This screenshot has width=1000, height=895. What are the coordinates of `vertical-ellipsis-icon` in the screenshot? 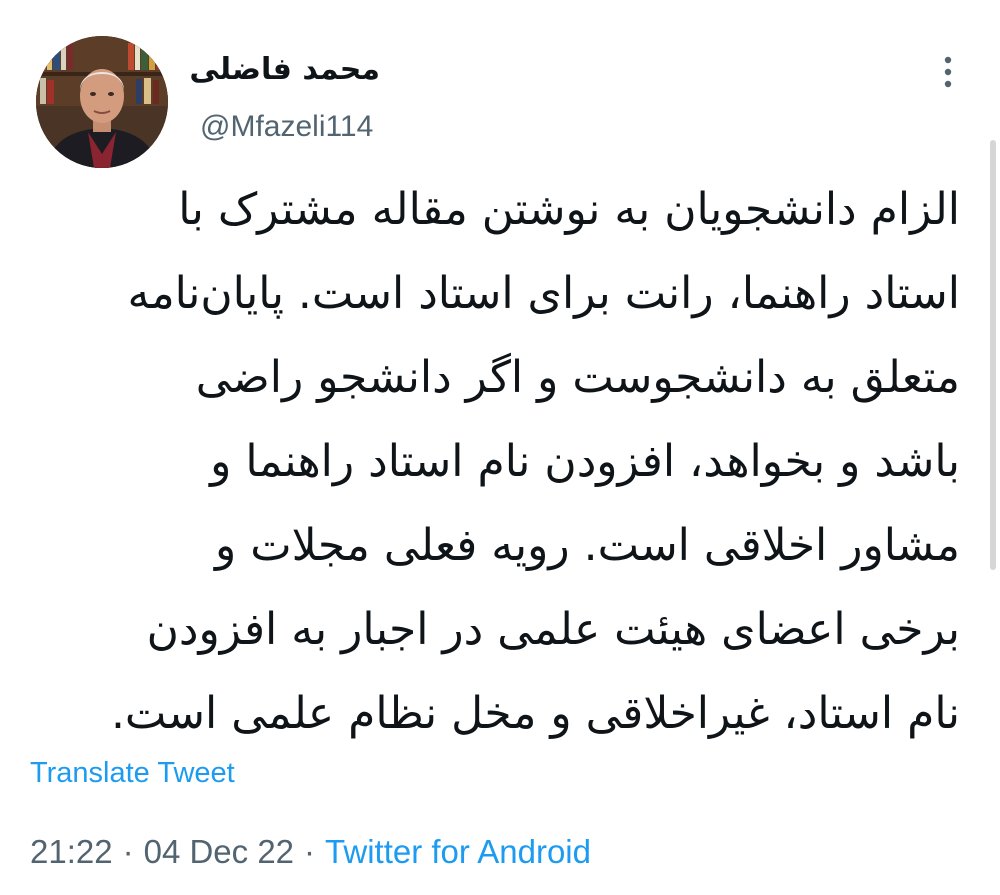 It's located at (948, 72).